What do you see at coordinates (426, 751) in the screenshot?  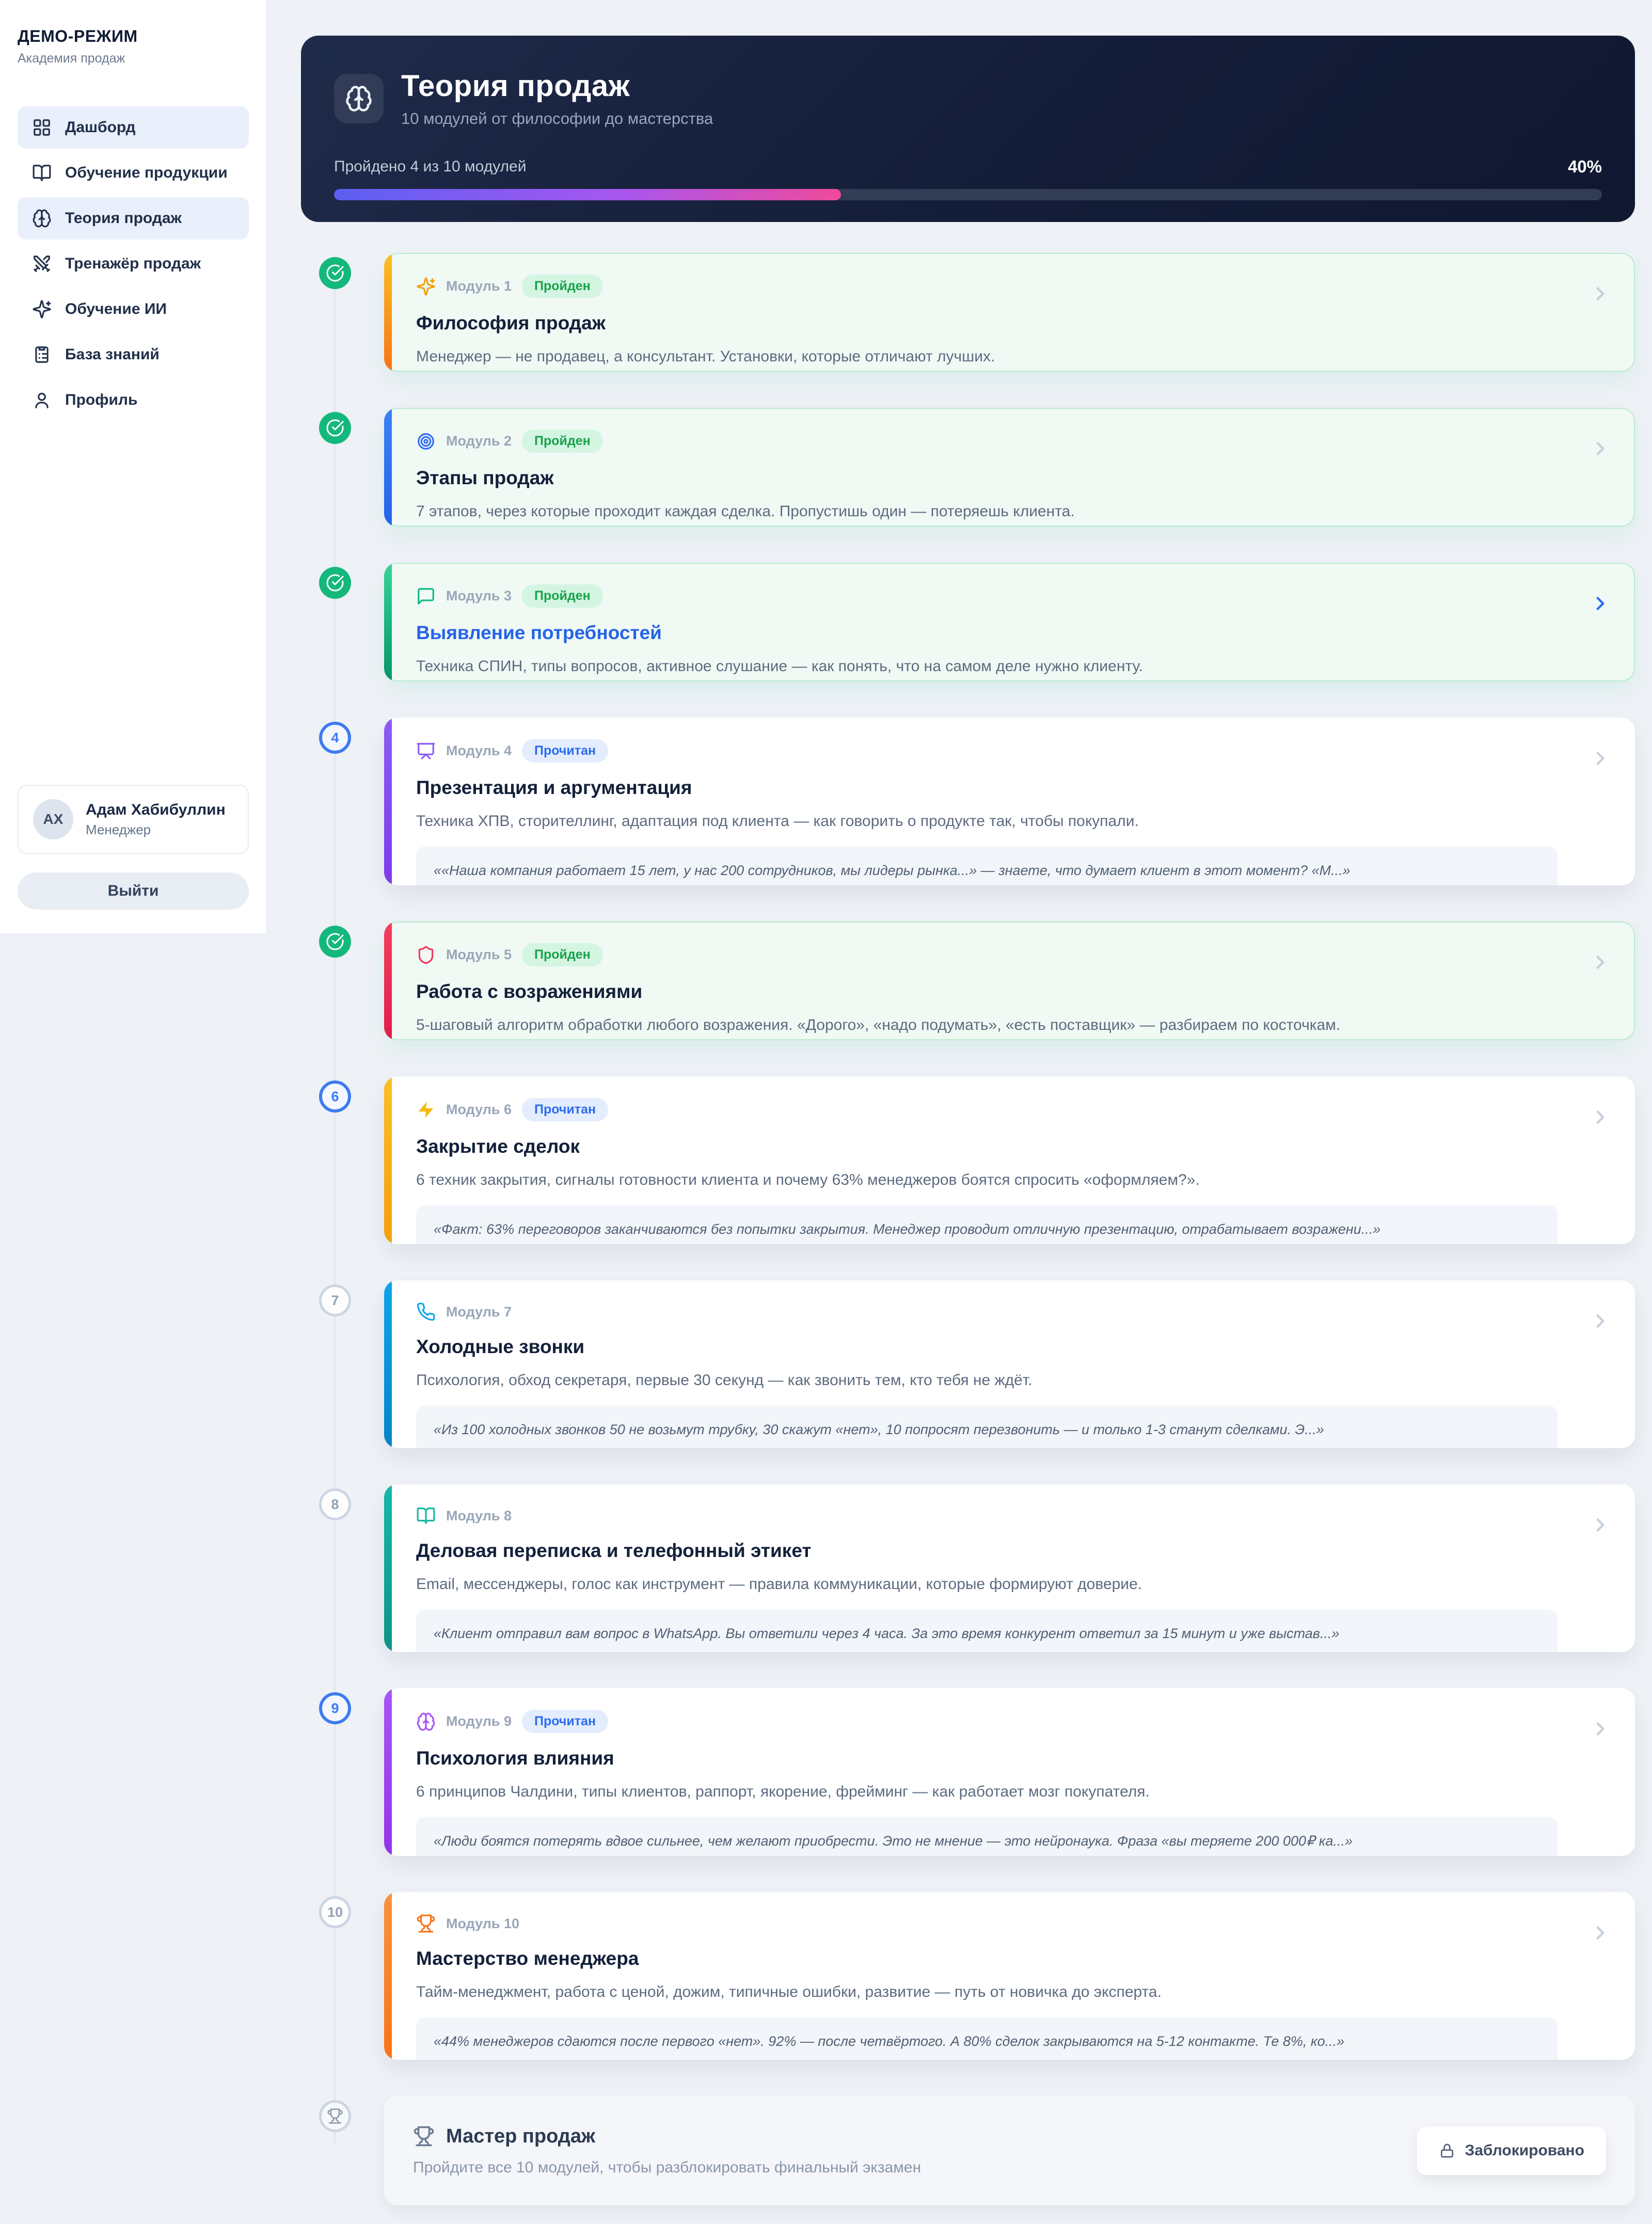 I see `presentation-icon` at bounding box center [426, 751].